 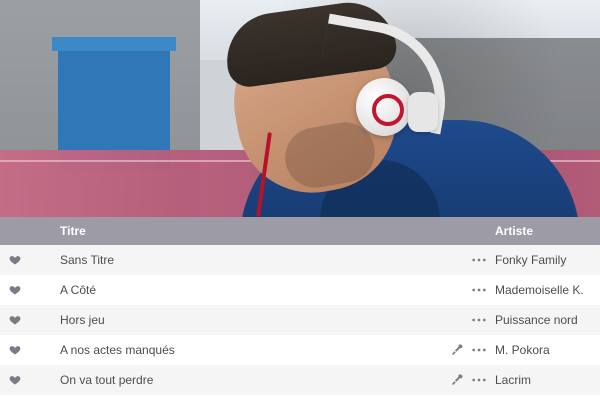 What do you see at coordinates (300, 350) in the screenshot?
I see `table-row: A nos actes manqués M. Pokora` at bounding box center [300, 350].